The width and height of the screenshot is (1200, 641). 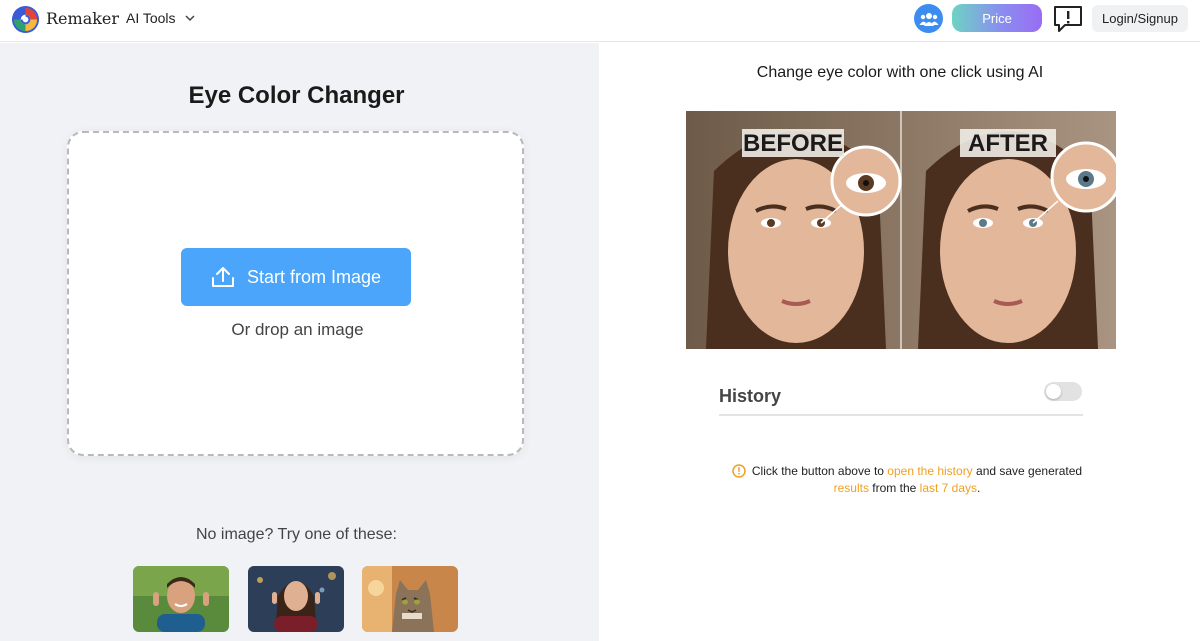 I want to click on feedback-icon, so click(x=1068, y=19).